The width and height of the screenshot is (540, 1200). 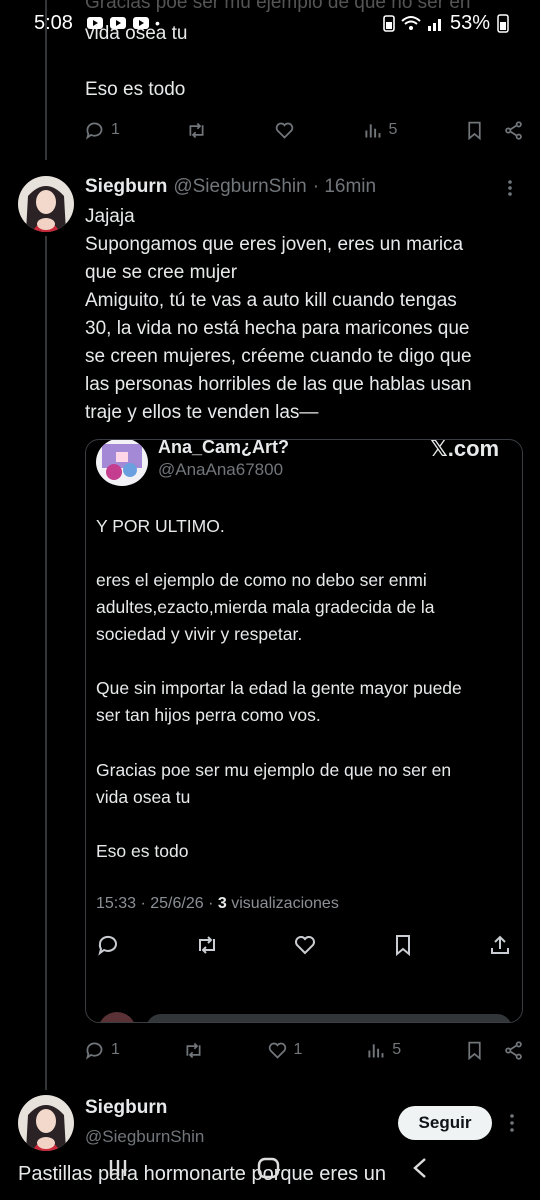 I want to click on system-nav-bar, so click(x=270, y=1175).